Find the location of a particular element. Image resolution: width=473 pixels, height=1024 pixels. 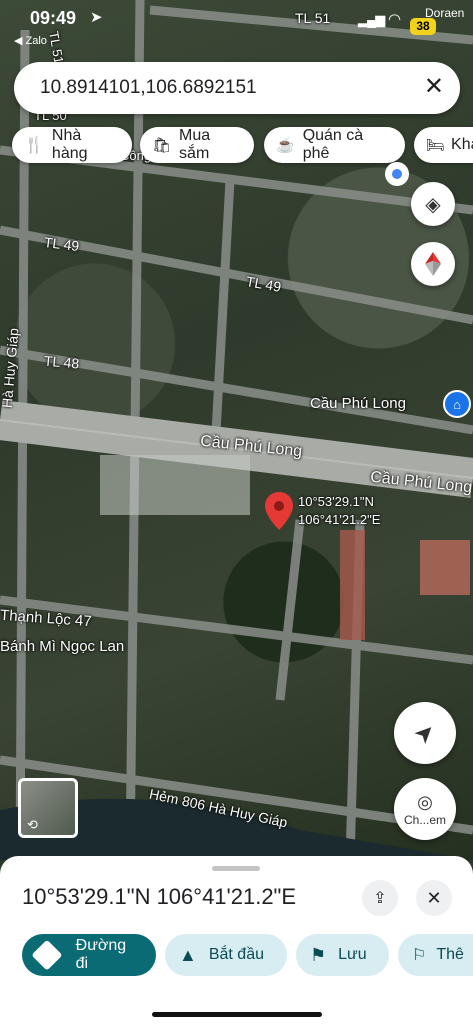

bed-icon: 🛏 is located at coordinates (436, 145).